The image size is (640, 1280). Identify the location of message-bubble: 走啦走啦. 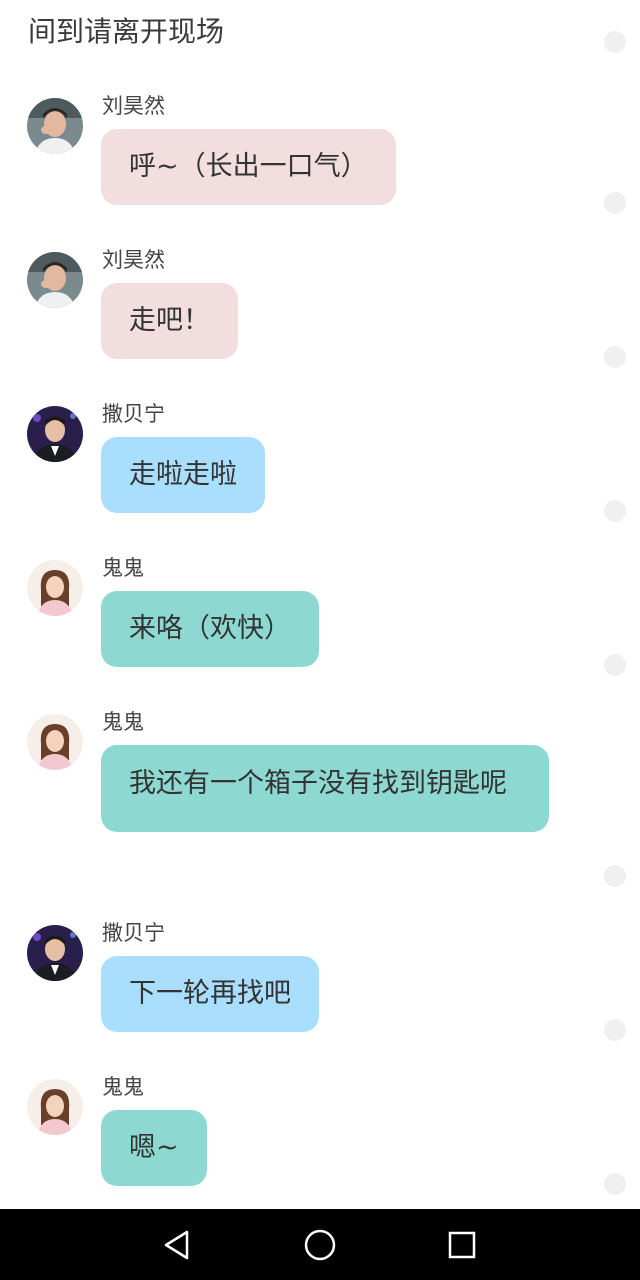
(183, 475).